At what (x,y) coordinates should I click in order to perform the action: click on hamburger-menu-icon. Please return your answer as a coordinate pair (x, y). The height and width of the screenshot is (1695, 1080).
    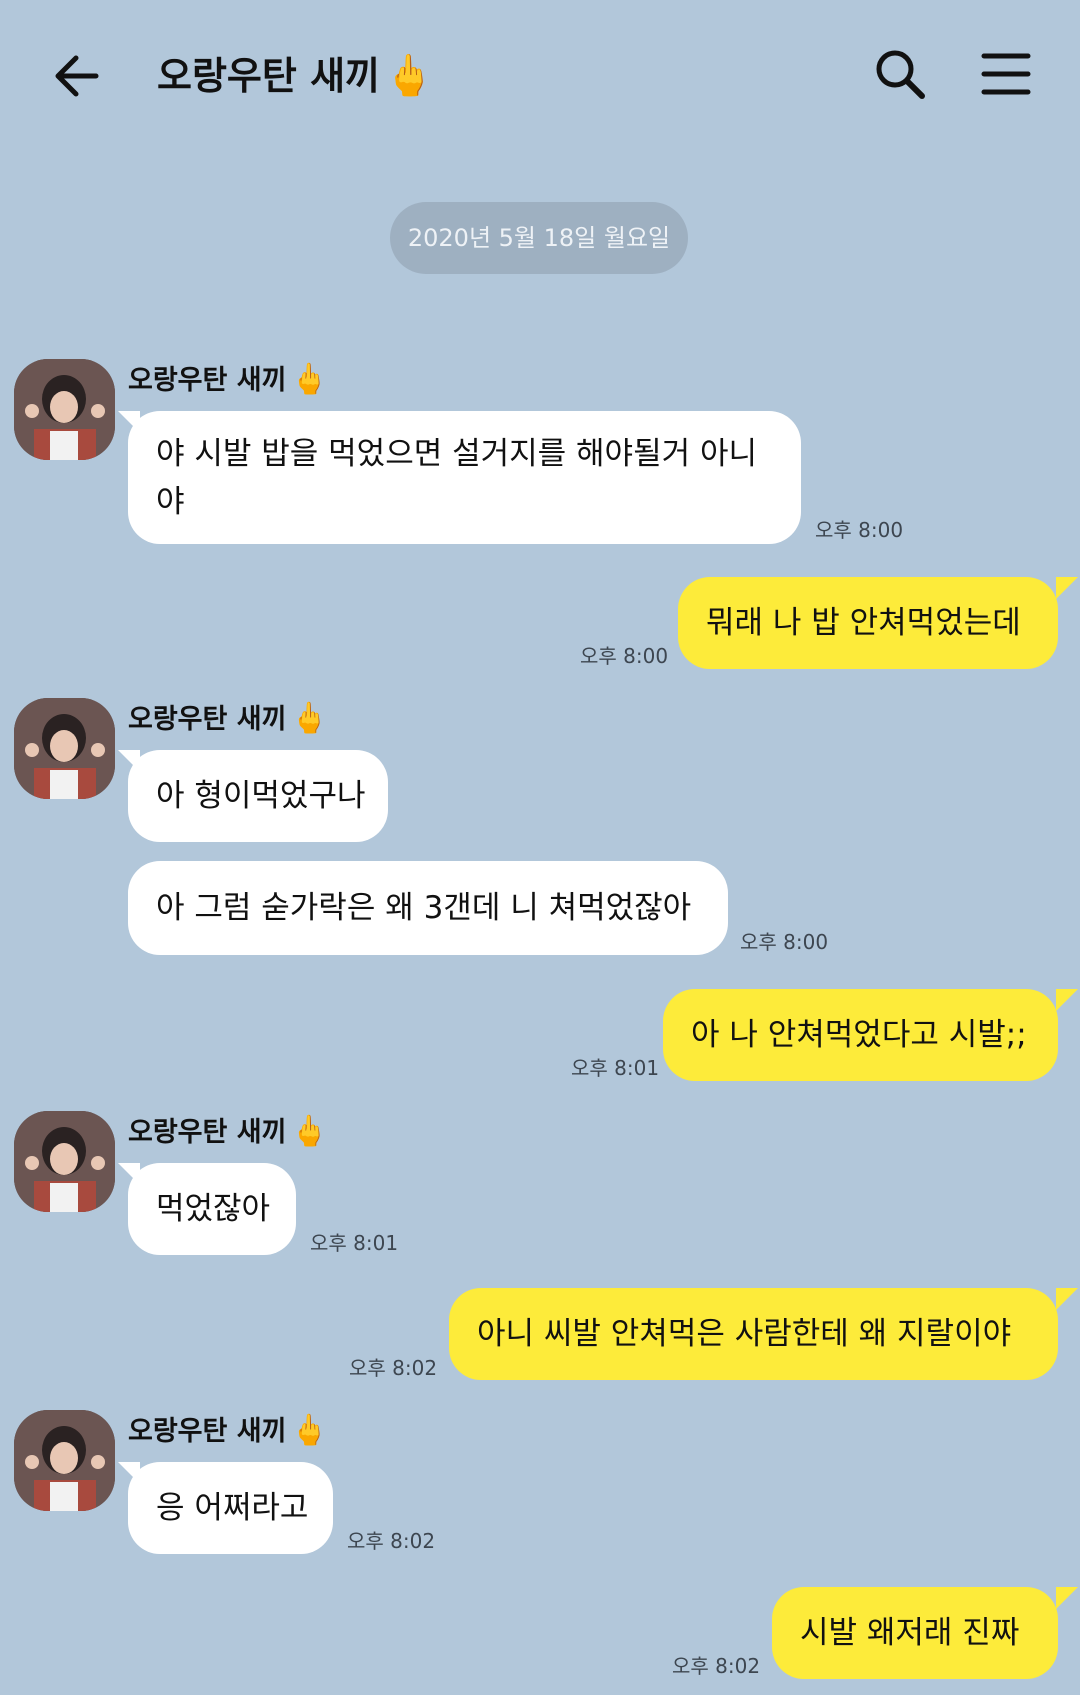
    Looking at the image, I should click on (1006, 74).